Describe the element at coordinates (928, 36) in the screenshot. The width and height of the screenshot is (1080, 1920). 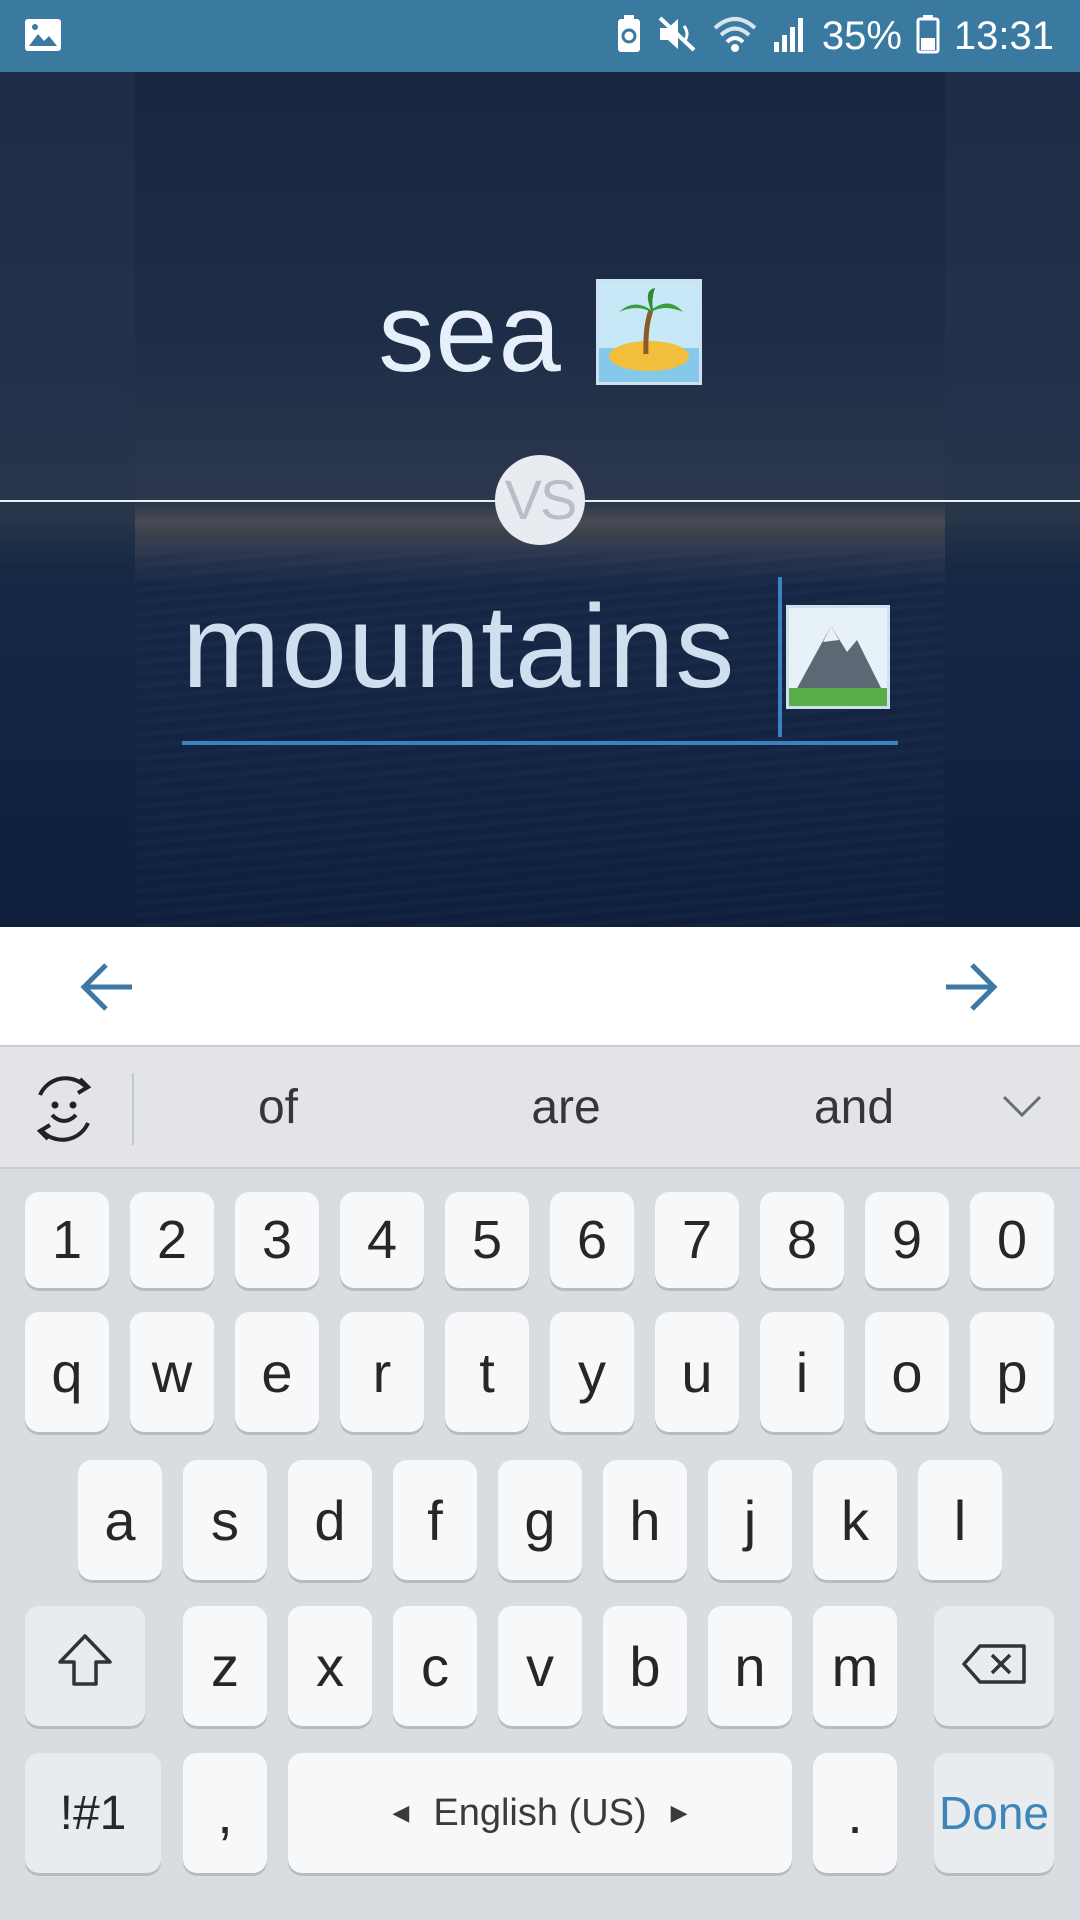
I see `battery-icon` at that location.